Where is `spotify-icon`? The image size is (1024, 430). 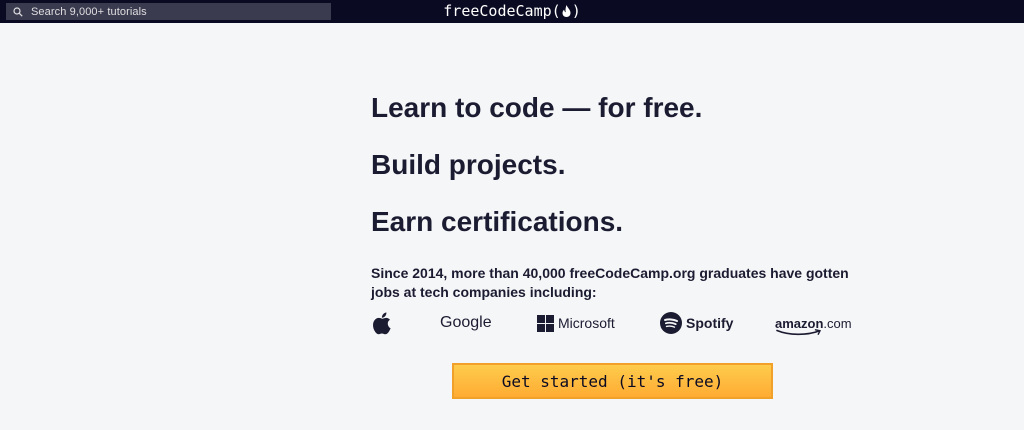
spotify-icon is located at coordinates (671, 323).